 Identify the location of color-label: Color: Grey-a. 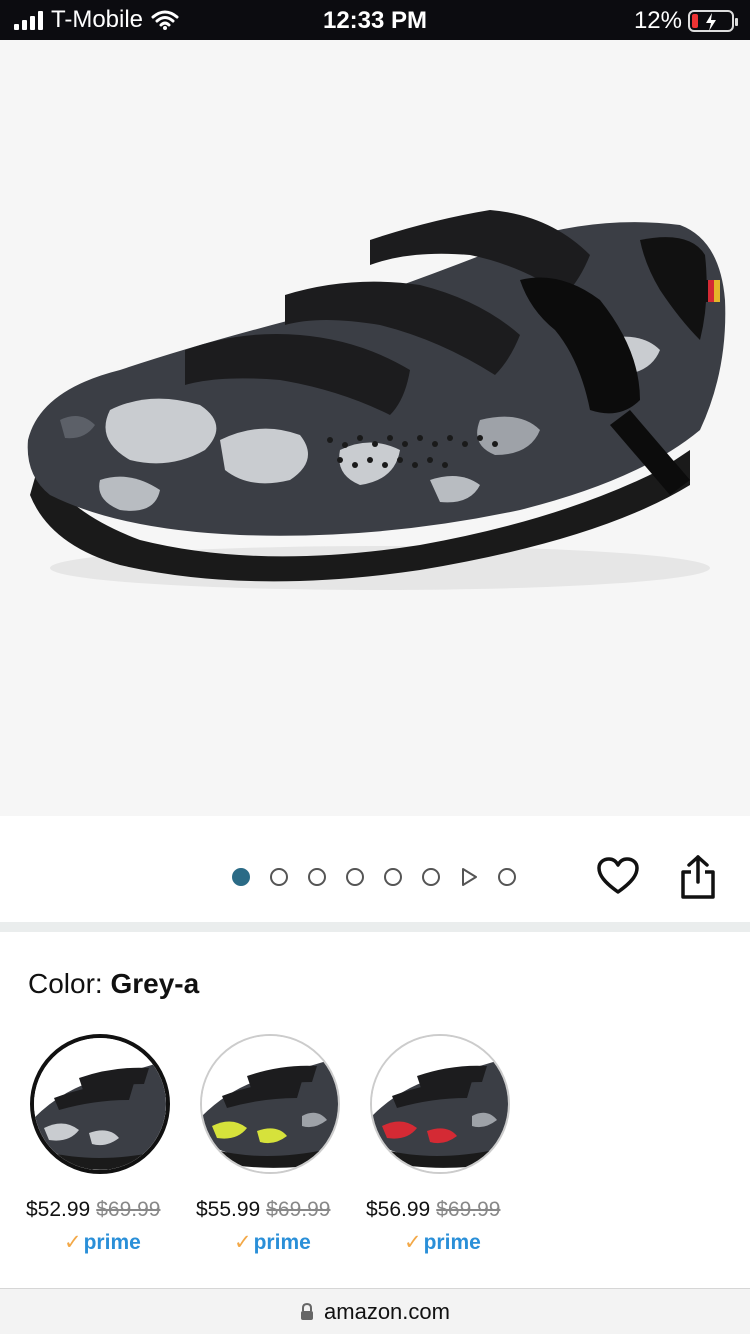
(113, 984).